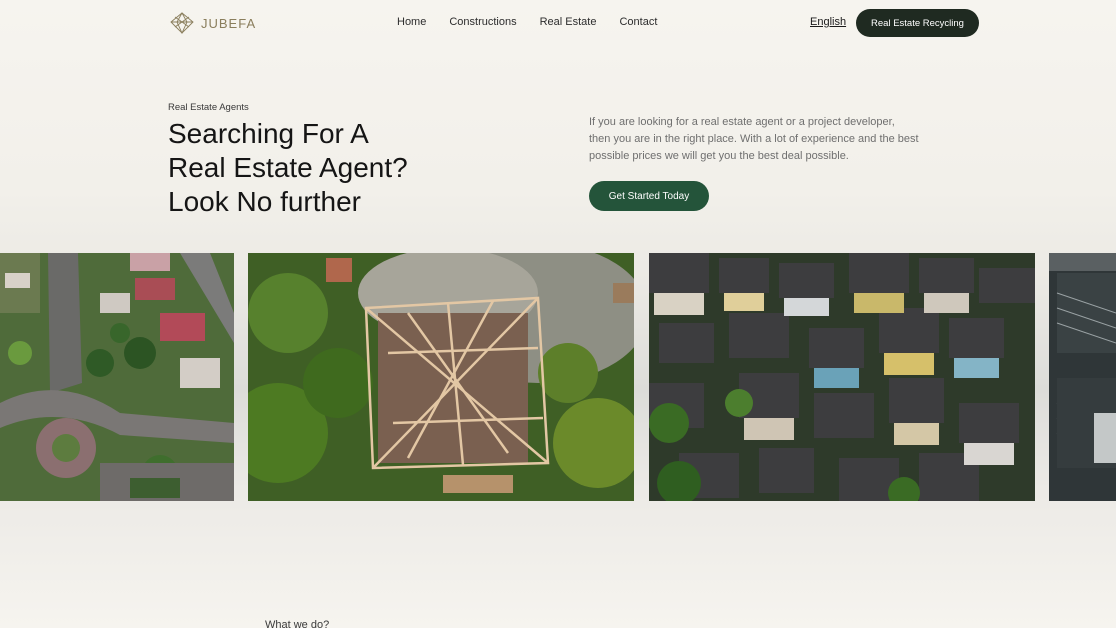 The height and width of the screenshot is (628, 1116). Describe the element at coordinates (288, 167) in the screenshot. I see `hero-title-line: Real Estate Agent?` at that location.